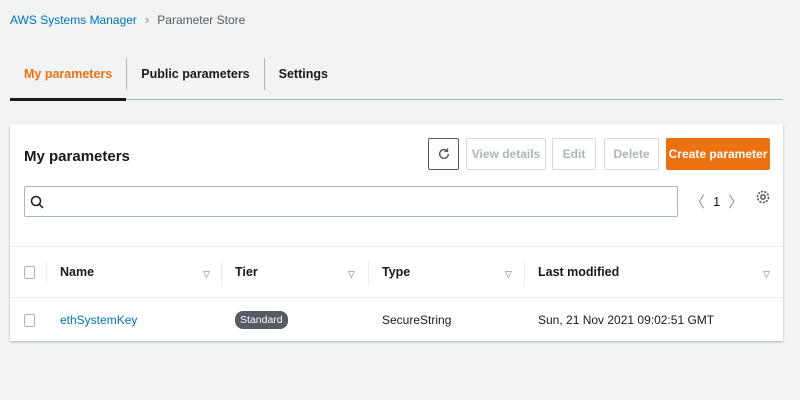 This screenshot has width=800, height=400. I want to click on delete-button: Delete, so click(631, 154).